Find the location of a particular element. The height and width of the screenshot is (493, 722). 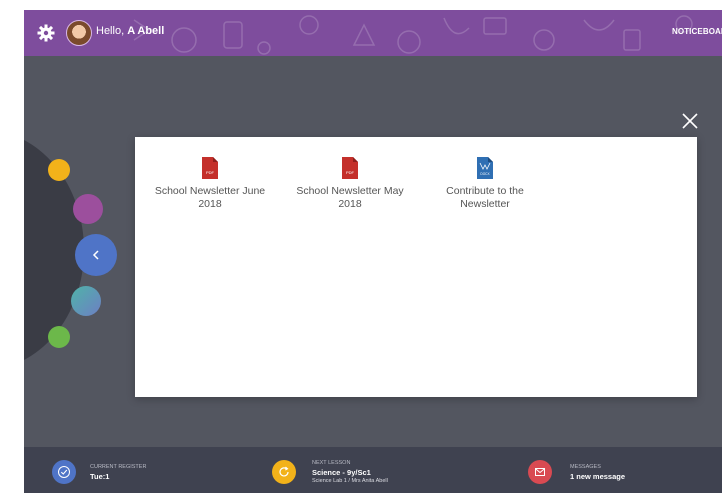

register-label: CURRENT REGISTER is located at coordinates (118, 467).